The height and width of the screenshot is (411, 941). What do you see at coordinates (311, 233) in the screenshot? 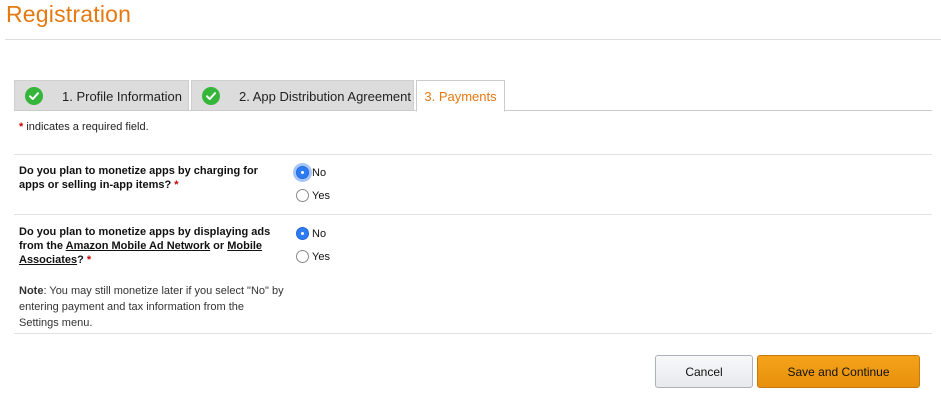
I see `ads-no-option: No` at bounding box center [311, 233].